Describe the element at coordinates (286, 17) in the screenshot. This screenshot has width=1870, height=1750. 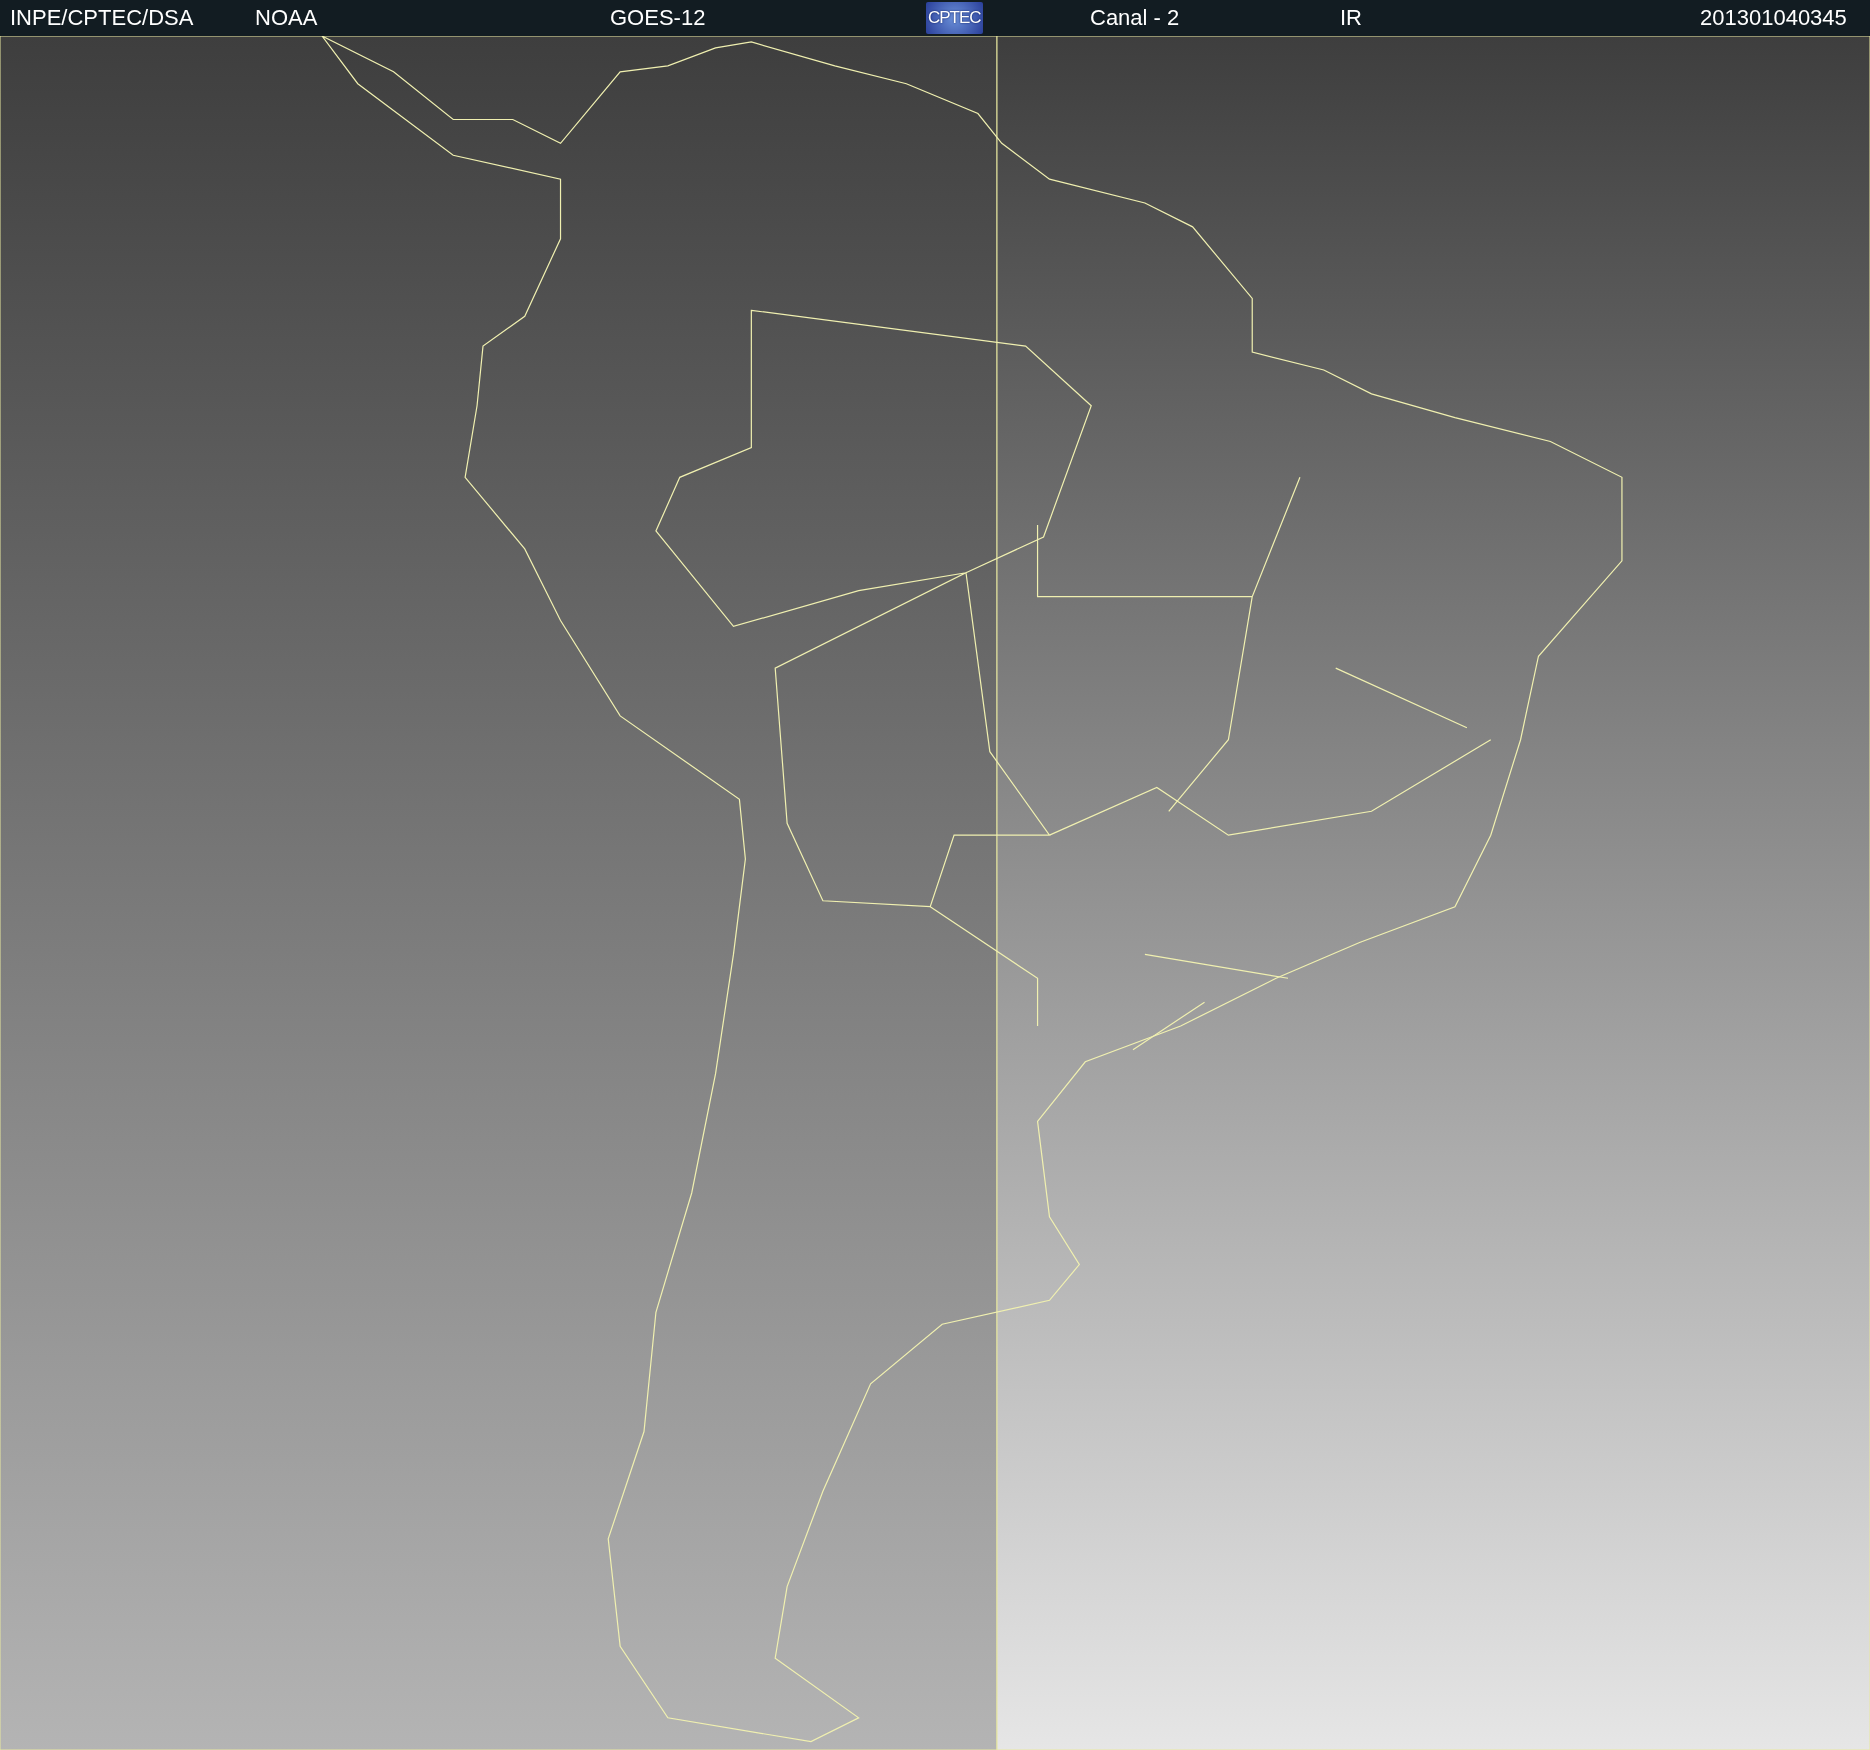
I see `header-label: NOAA` at that location.